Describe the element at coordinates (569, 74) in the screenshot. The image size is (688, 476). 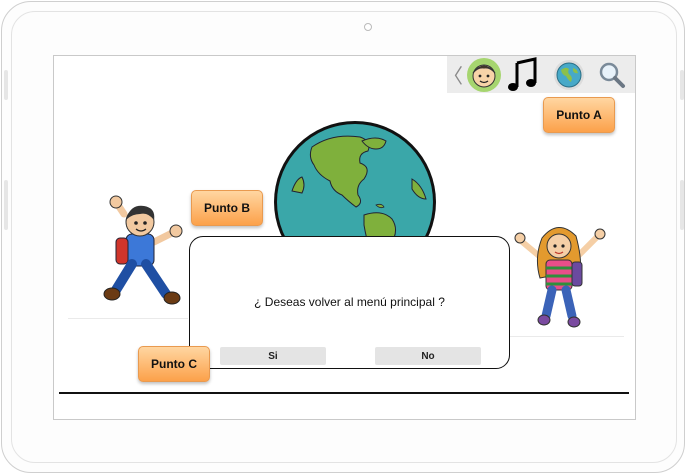
I see `globe-icon` at that location.